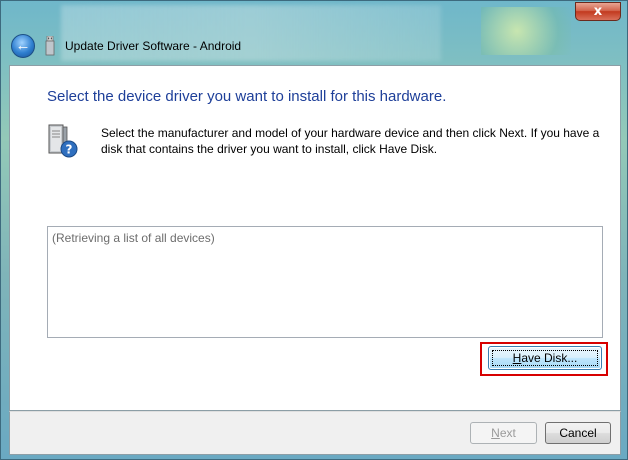  Describe the element at coordinates (153, 46) in the screenshot. I see `window-title: Update Driver Software - Android` at that location.